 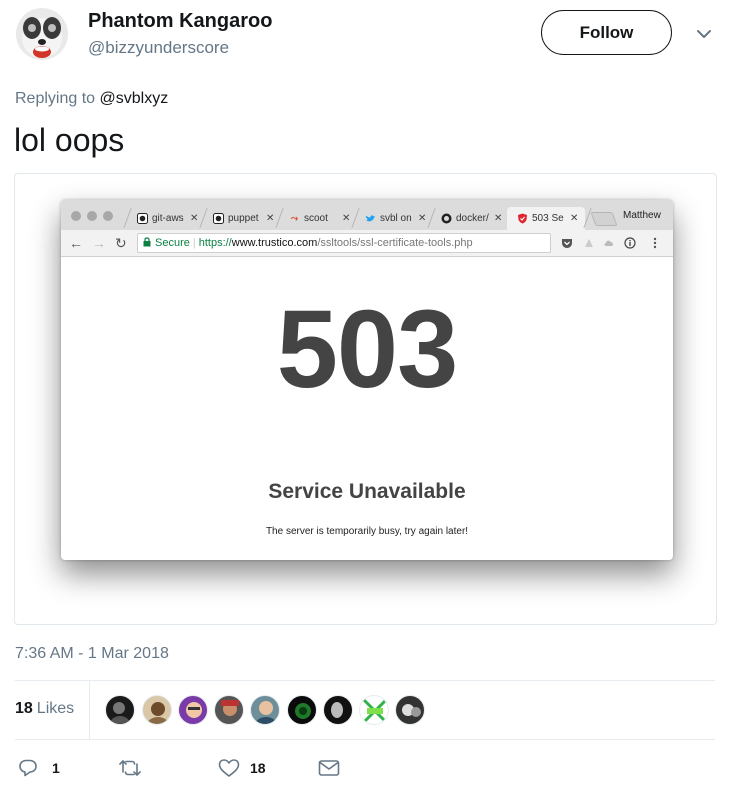 What do you see at coordinates (370, 218) in the screenshot?
I see `twitter-bird-icon` at bounding box center [370, 218].